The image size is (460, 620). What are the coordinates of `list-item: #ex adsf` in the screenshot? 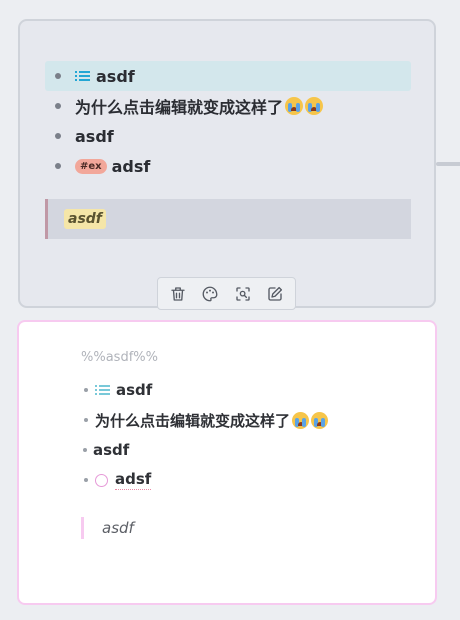 It's located at (228, 166).